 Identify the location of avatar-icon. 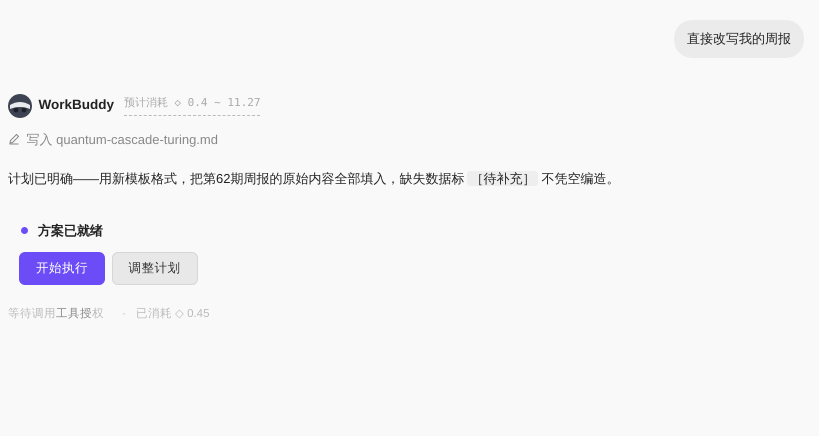
(20, 106).